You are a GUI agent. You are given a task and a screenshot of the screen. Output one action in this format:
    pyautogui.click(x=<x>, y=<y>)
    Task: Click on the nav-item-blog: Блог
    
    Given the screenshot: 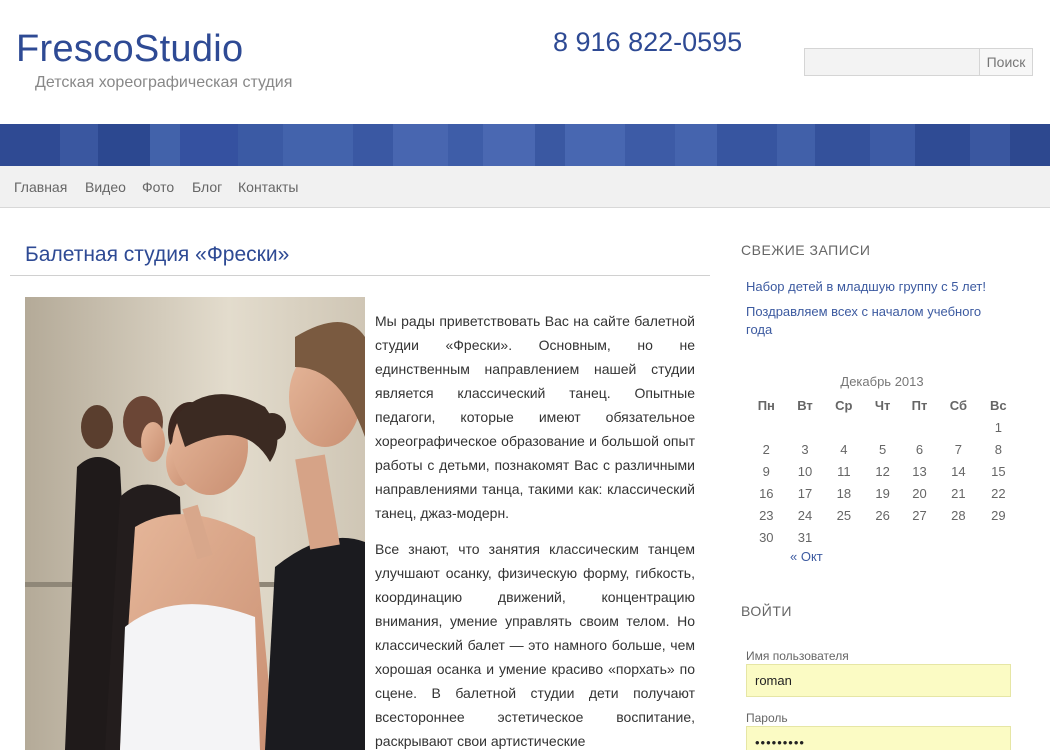 What is the action you would take?
    pyautogui.click(x=207, y=187)
    